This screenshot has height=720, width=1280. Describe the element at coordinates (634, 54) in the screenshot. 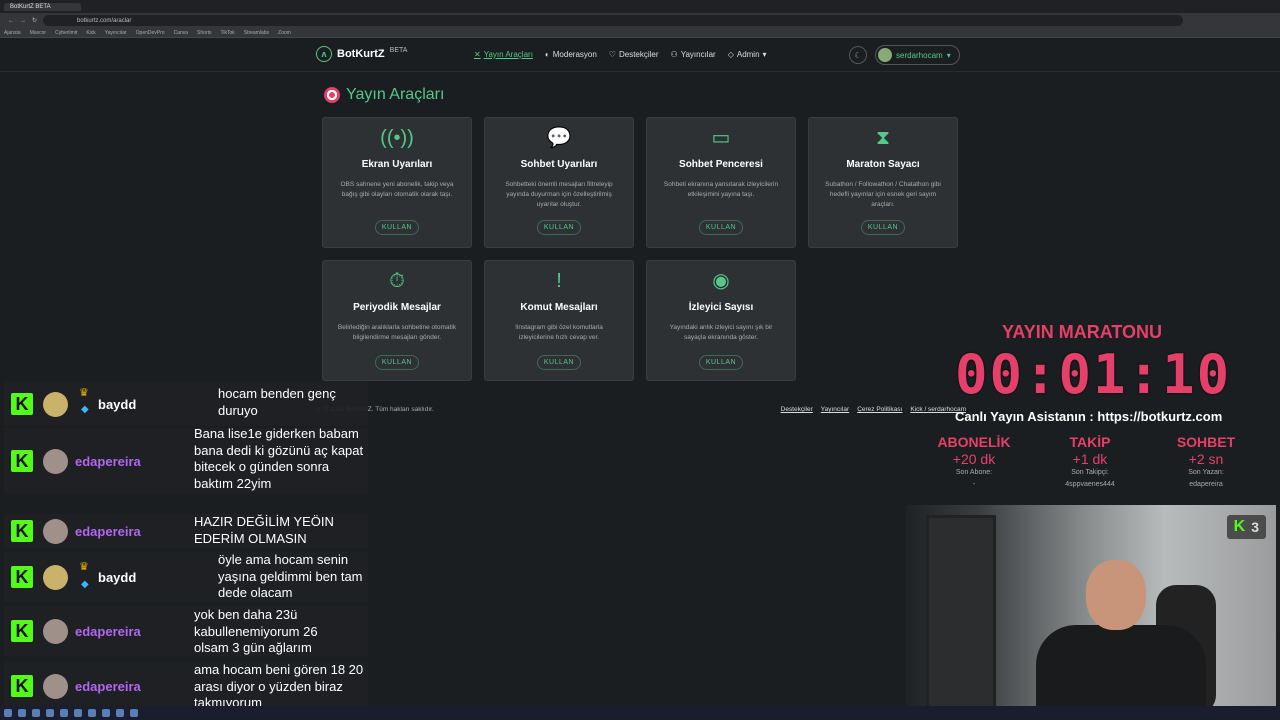

I see `nav-link-destekciler: ♡ Destekçiler` at that location.